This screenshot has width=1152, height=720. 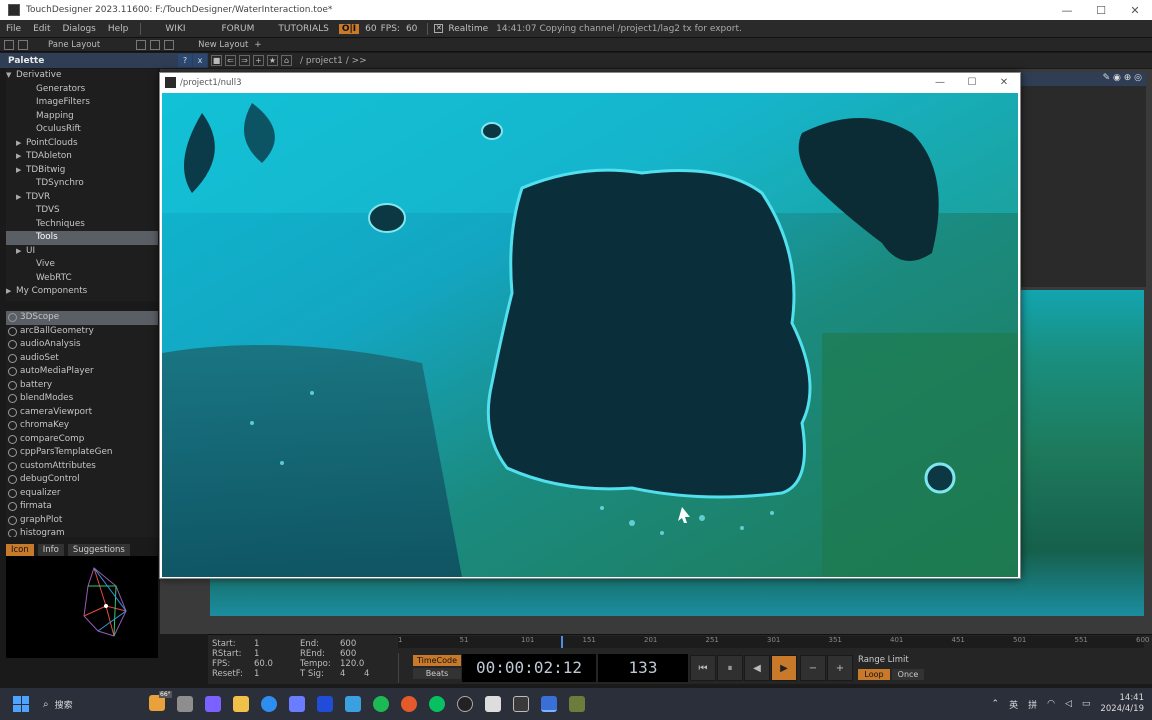 What do you see at coordinates (409, 704) in the screenshot?
I see `media-app-icon` at bounding box center [409, 704].